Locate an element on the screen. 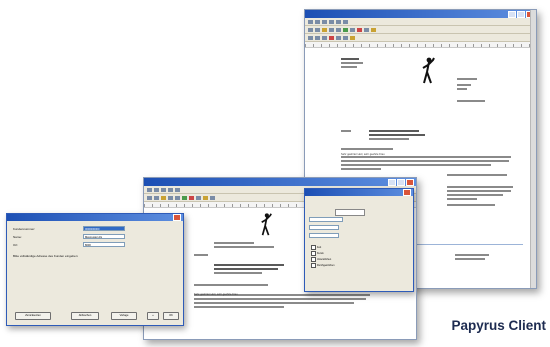 The image size is (550, 347). format-toolbar is located at coordinates (420, 38).